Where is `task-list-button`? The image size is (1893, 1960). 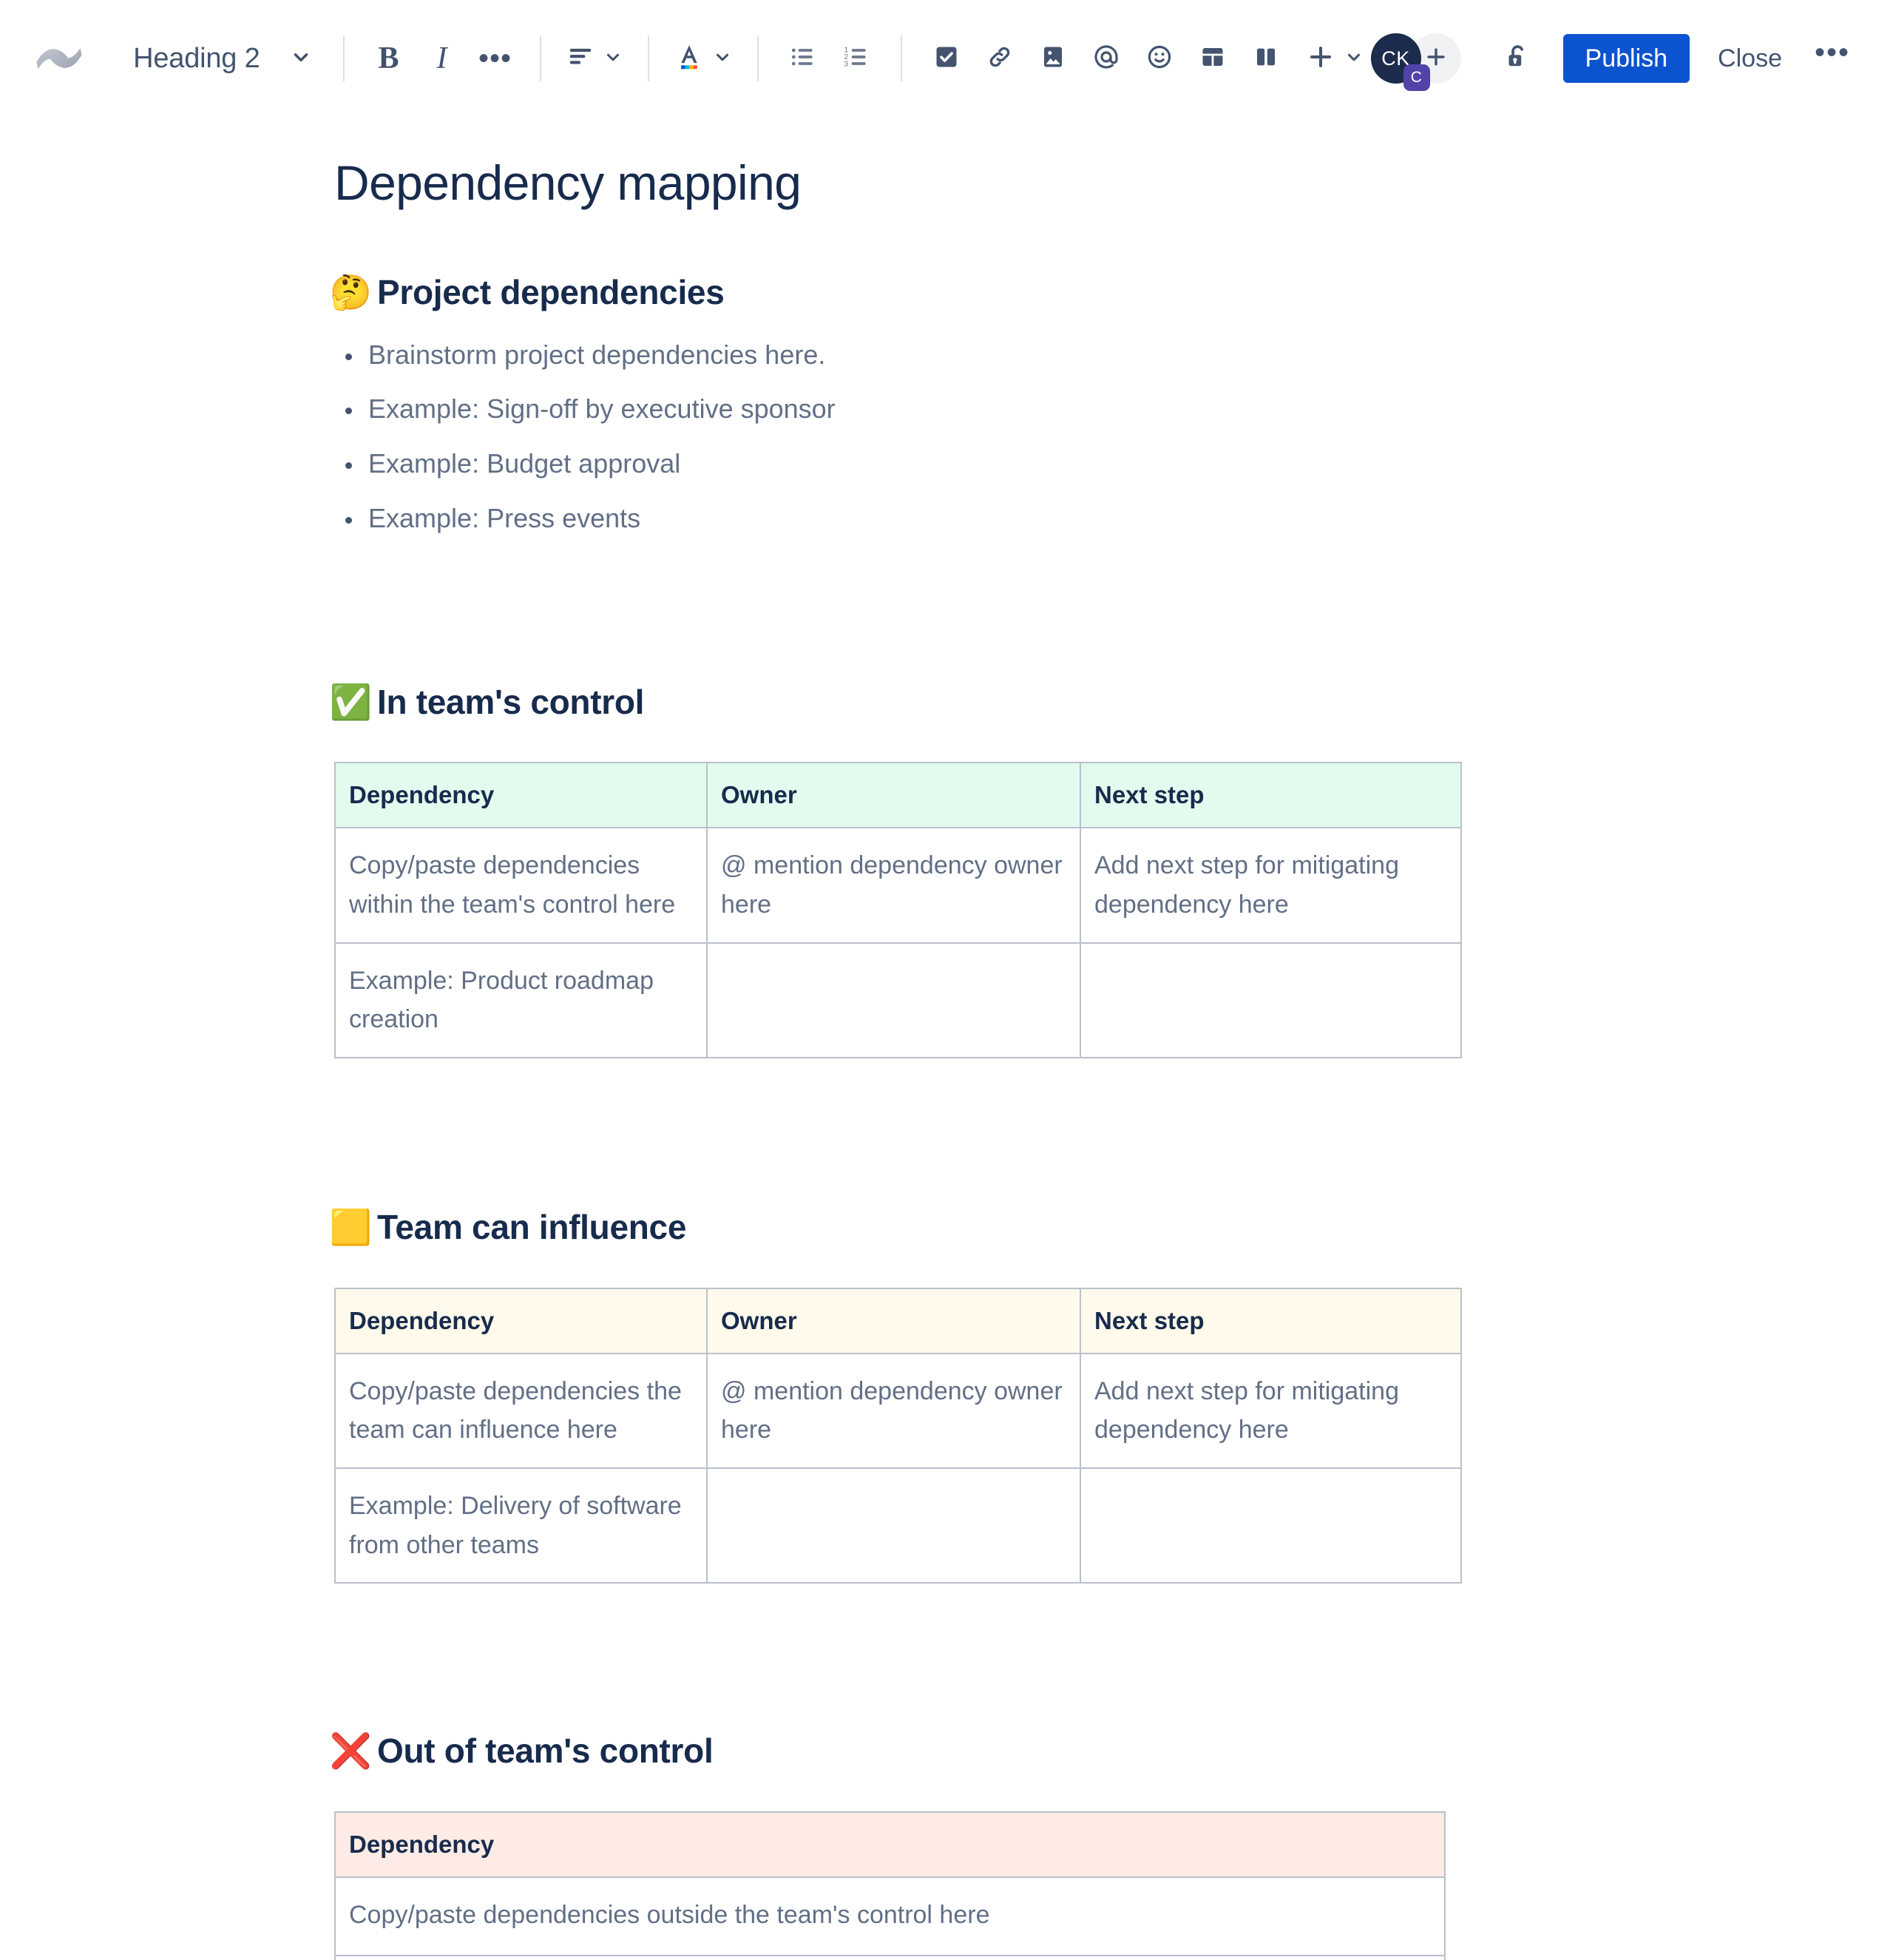
task-list-button is located at coordinates (946, 58).